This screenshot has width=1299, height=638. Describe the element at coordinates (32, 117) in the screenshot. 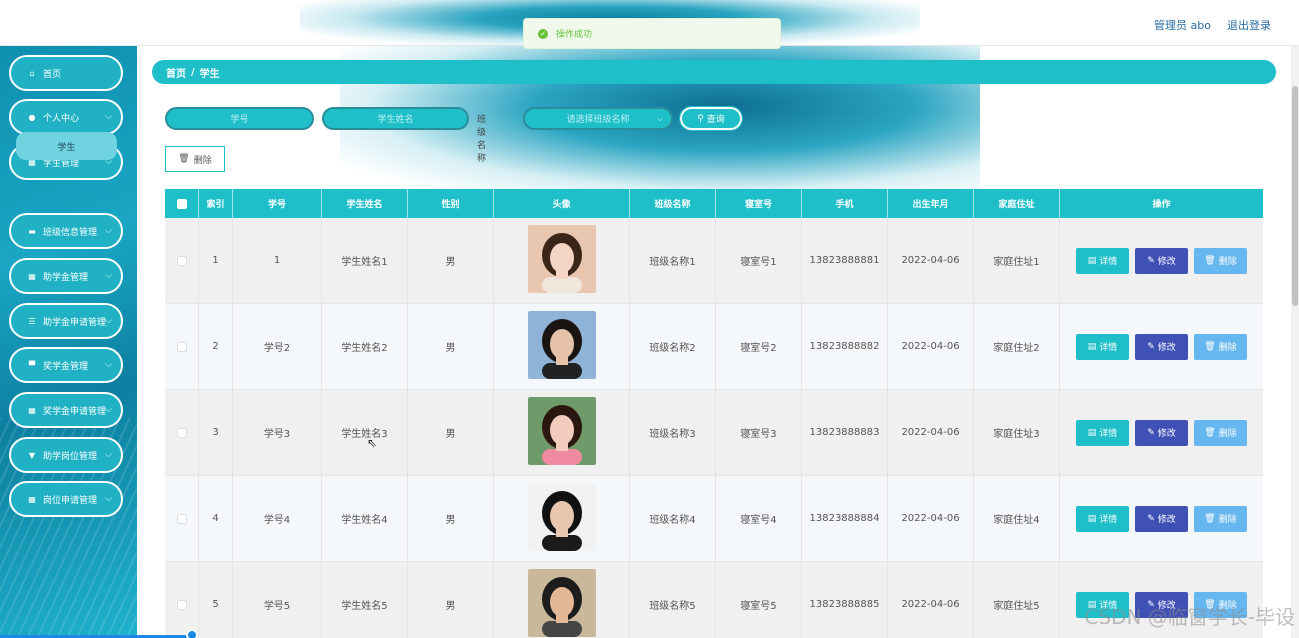

I see `user-icon: ●` at that location.